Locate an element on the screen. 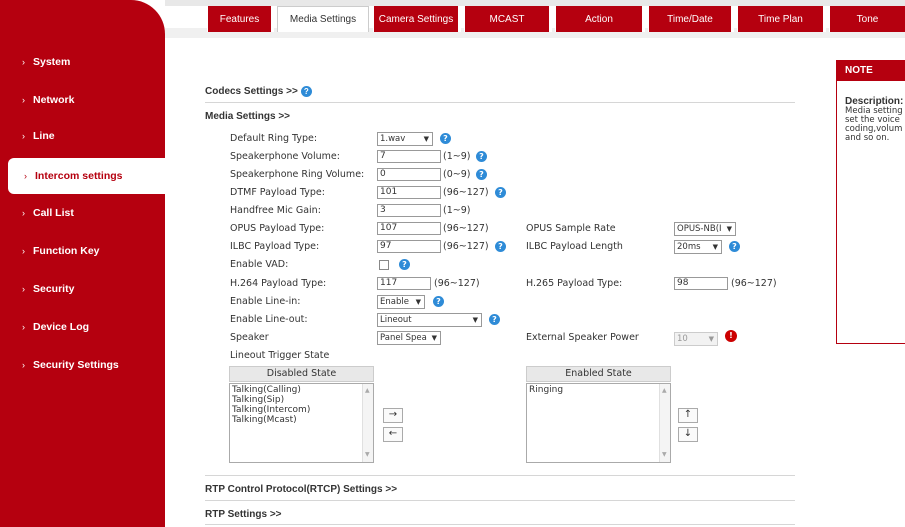  dtmf-payload-type-input: 101 is located at coordinates (409, 192).